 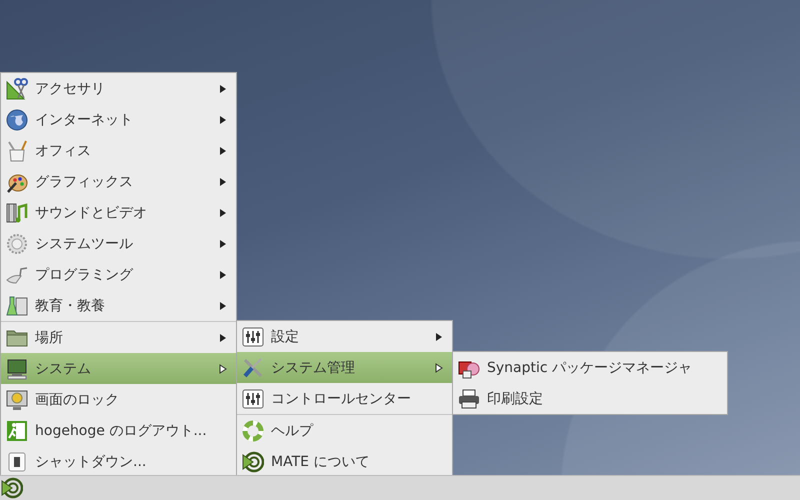 I want to click on globe-icon, so click(x=17, y=119).